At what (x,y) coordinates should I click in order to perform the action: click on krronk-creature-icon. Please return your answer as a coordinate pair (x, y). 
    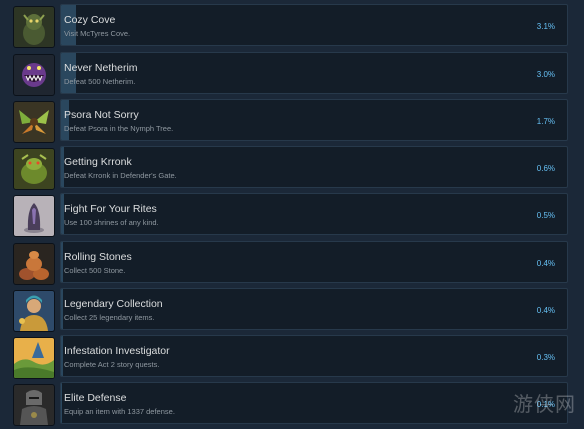
    Looking at the image, I should click on (34, 169).